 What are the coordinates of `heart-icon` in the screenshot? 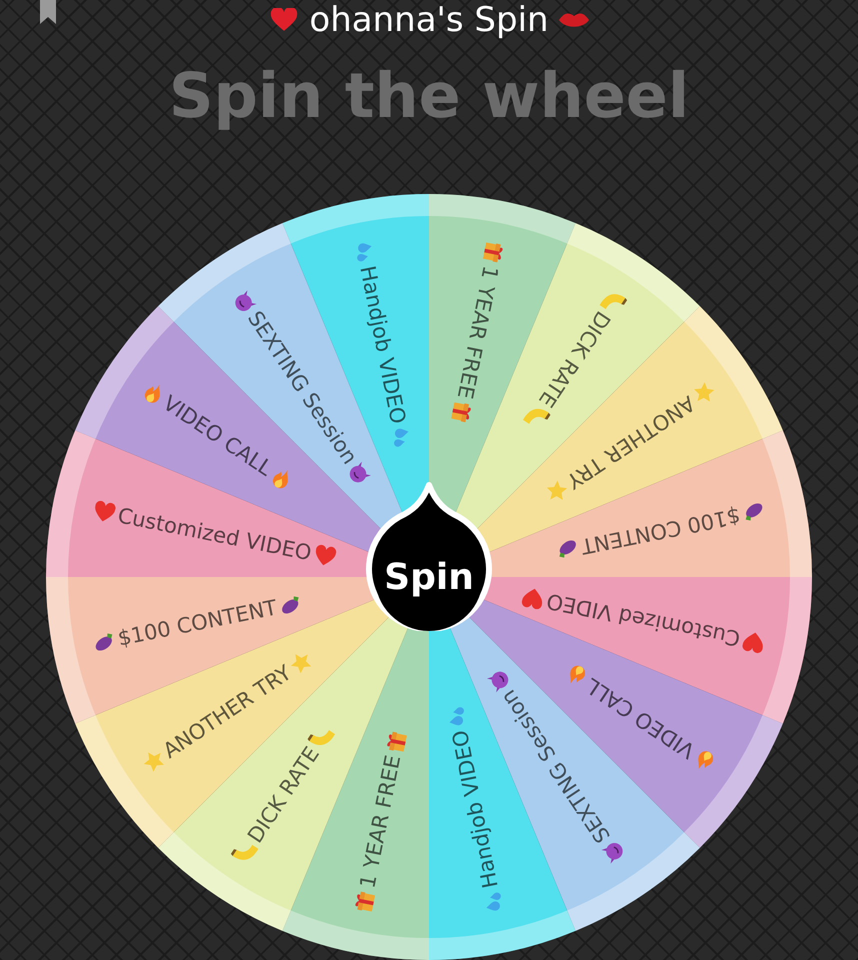 It's located at (284, 20).